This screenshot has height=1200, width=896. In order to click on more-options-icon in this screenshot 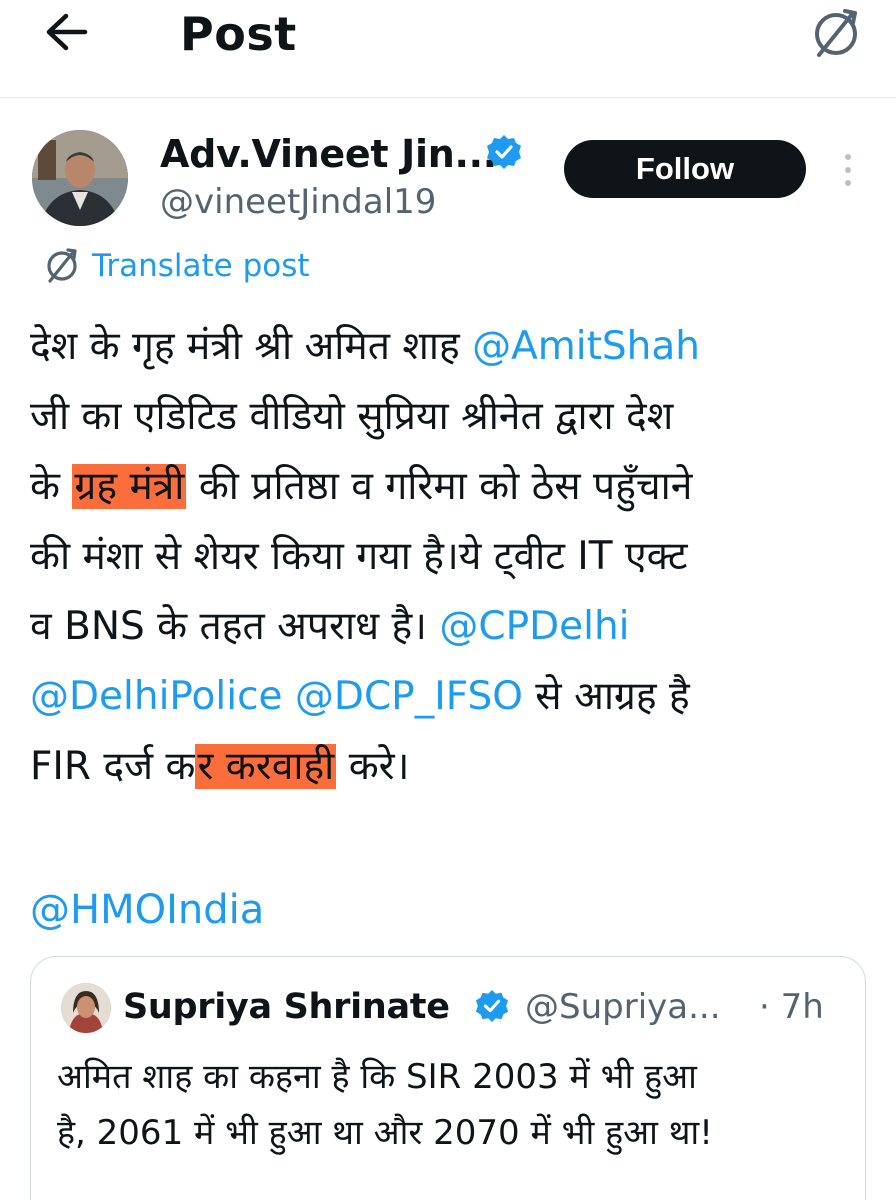, I will do `click(848, 170)`.